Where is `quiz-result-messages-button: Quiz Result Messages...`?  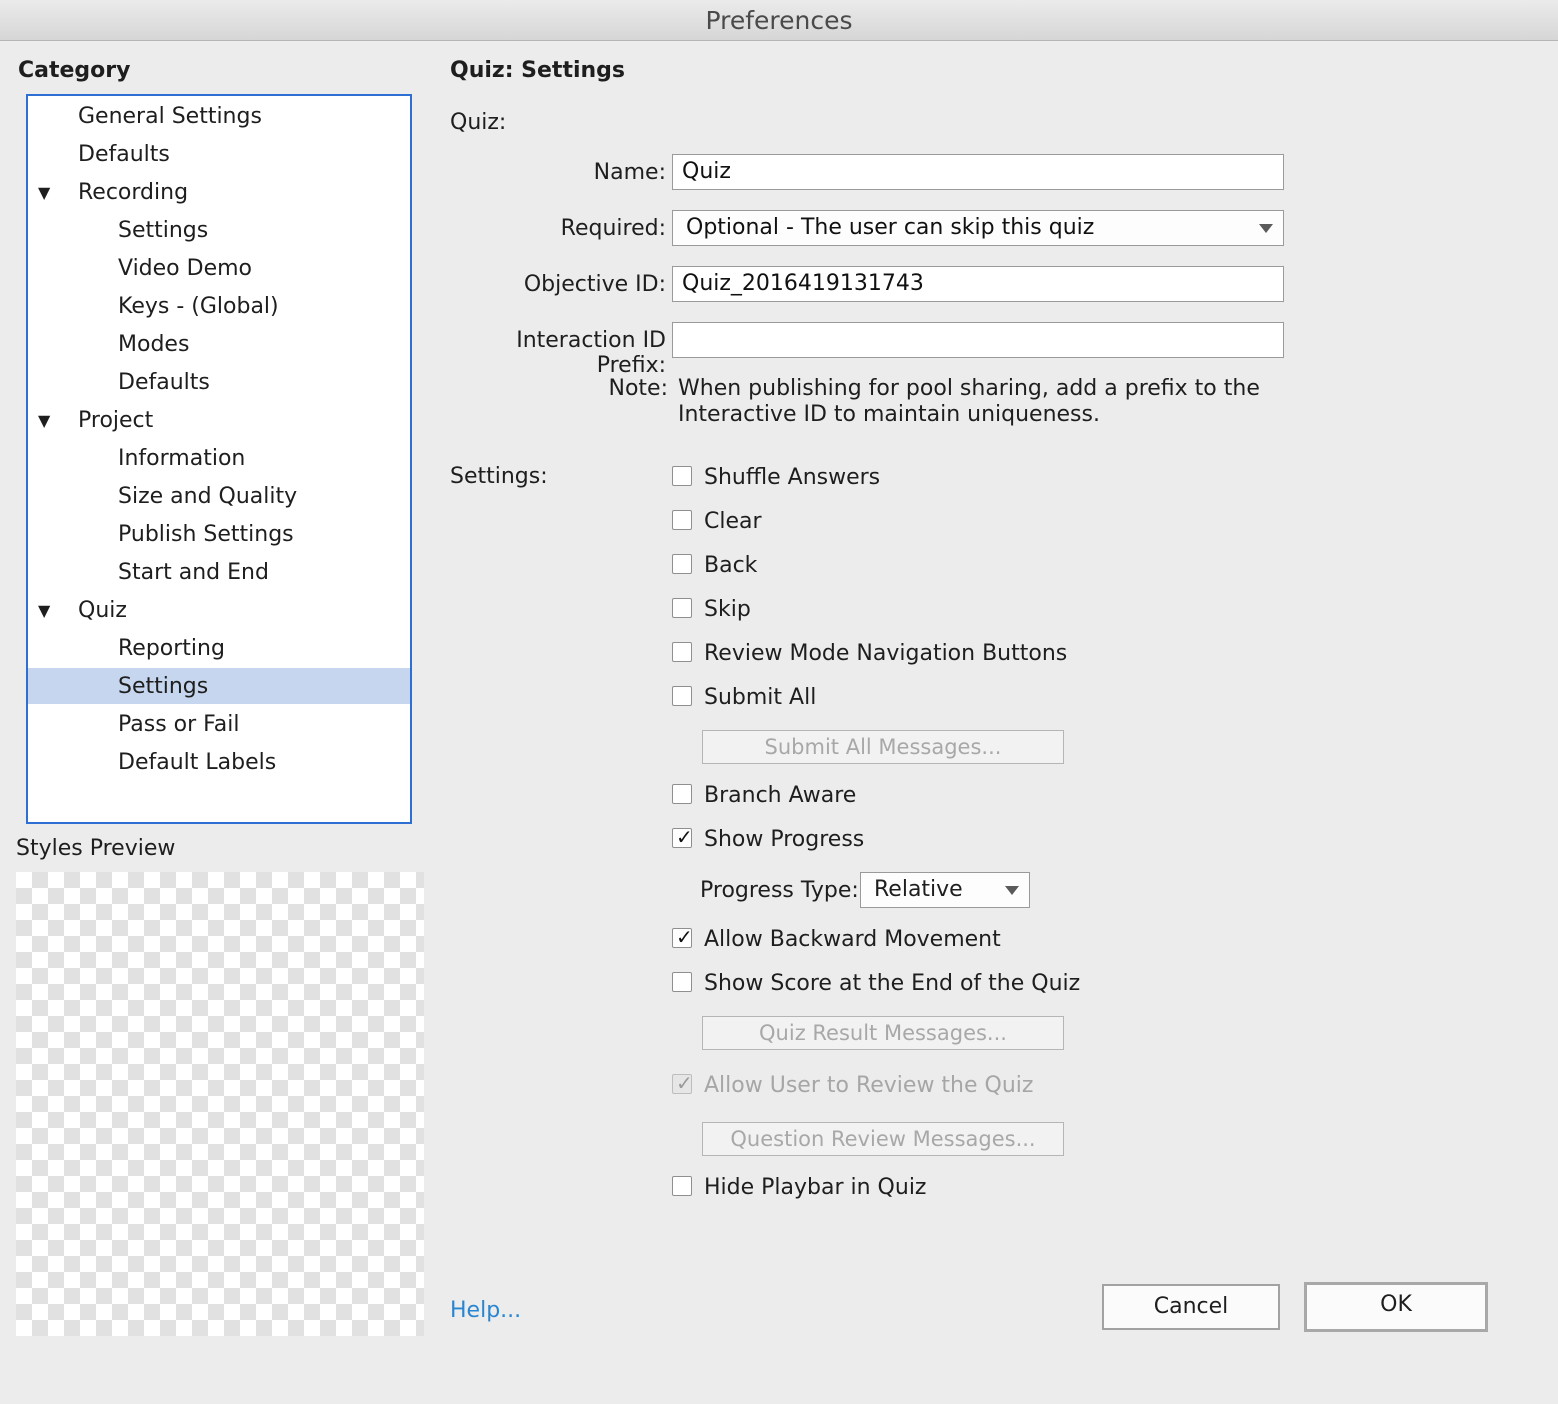
quiz-result-messages-button: Quiz Result Messages... is located at coordinates (883, 1033).